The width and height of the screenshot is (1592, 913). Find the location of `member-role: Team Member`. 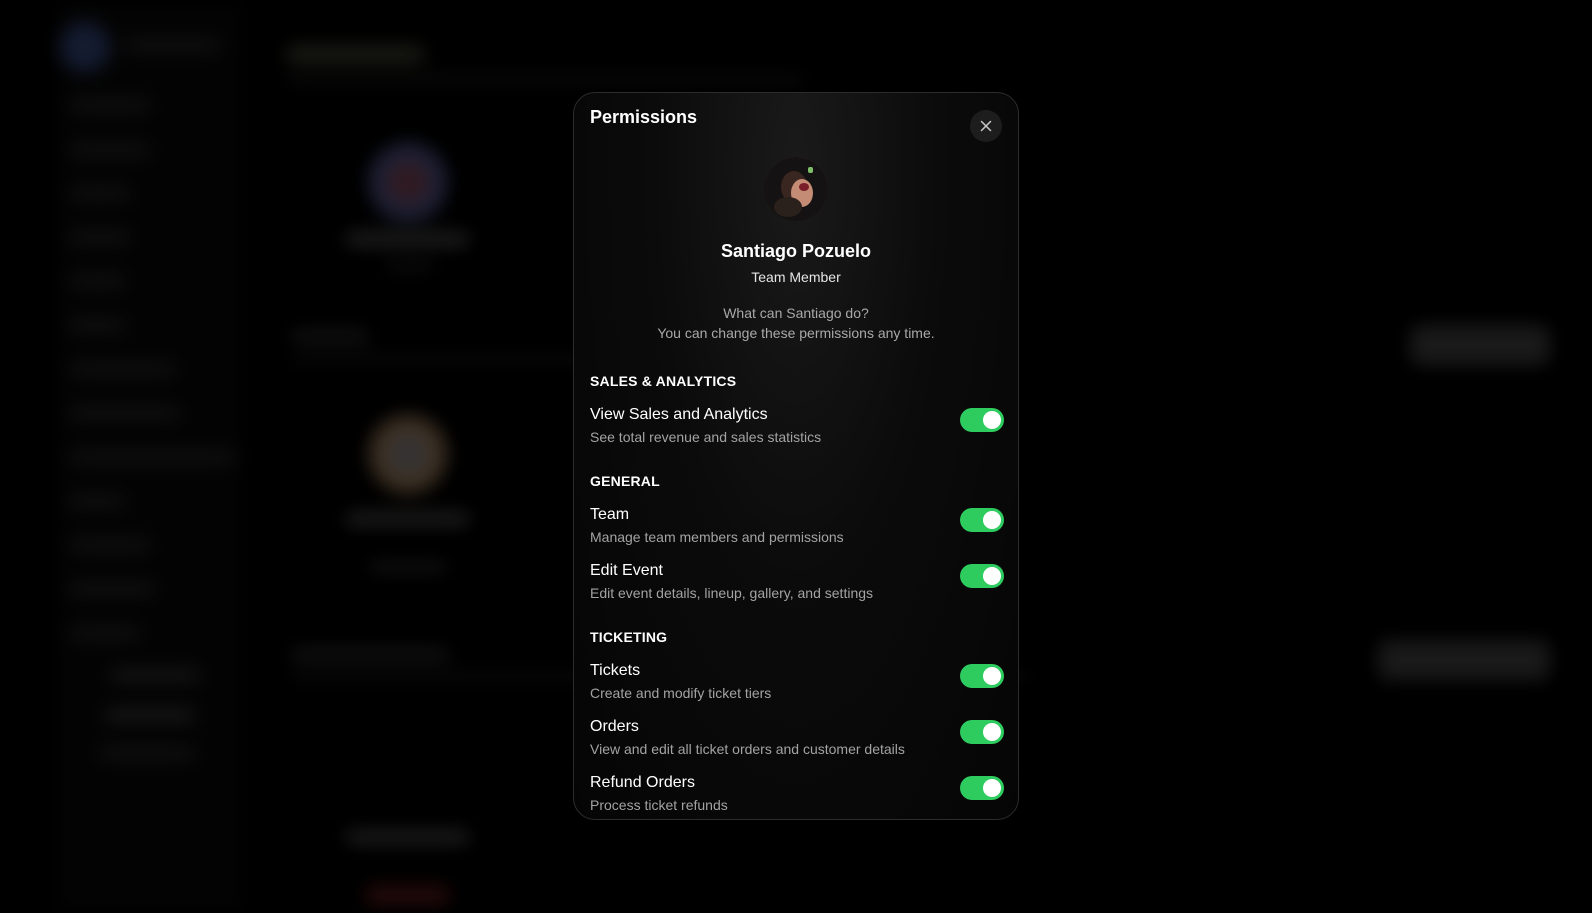

member-role: Team Member is located at coordinates (796, 277).